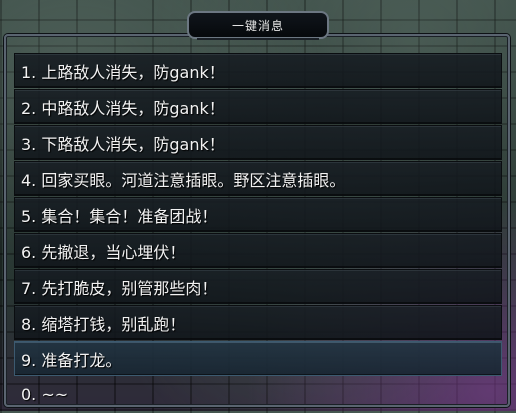  I want to click on panel-title-tab: 一键消息, so click(258, 25).